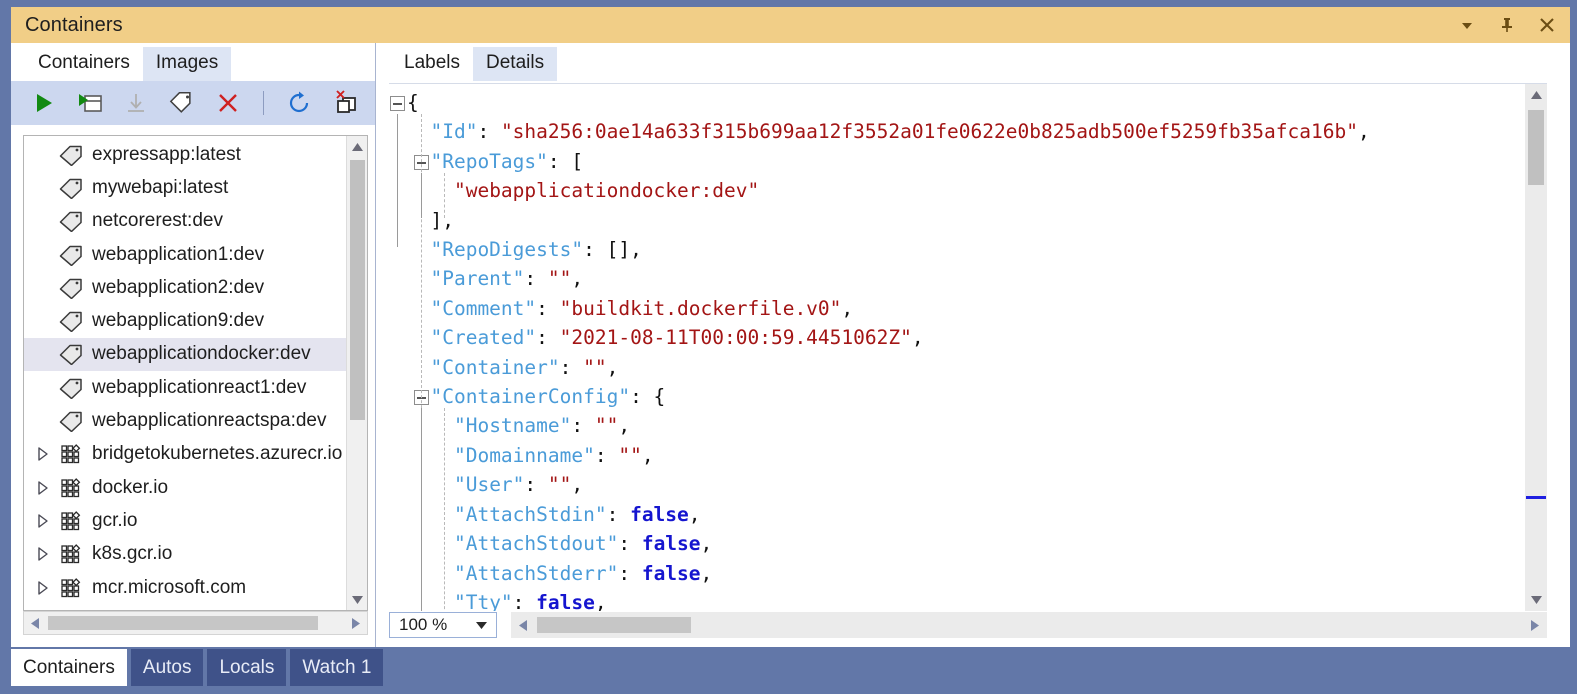 This screenshot has width=1577, height=694. I want to click on hscroll-thumb, so click(183, 623).